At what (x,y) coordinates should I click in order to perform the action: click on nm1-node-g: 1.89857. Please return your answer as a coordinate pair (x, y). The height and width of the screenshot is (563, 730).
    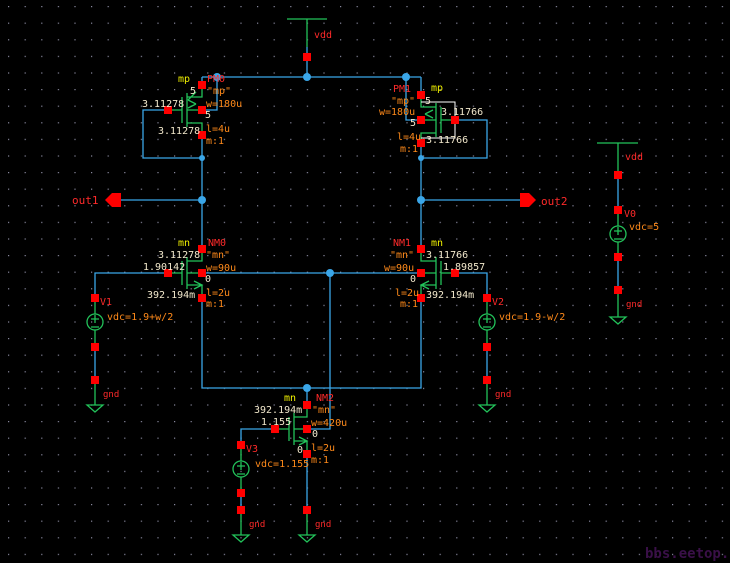
    Looking at the image, I should click on (464, 267).